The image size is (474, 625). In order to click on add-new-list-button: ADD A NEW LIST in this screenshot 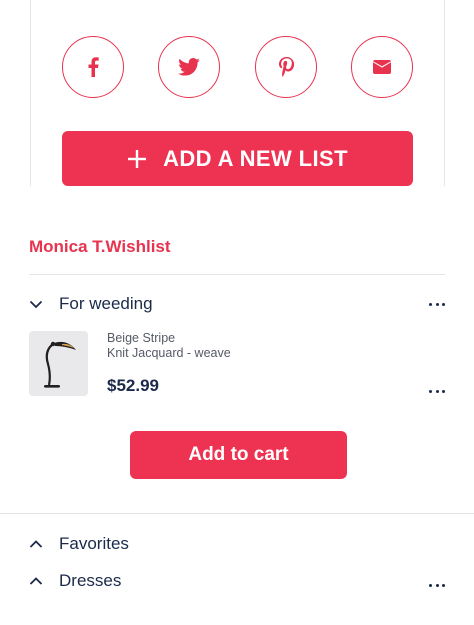, I will do `click(237, 158)`.